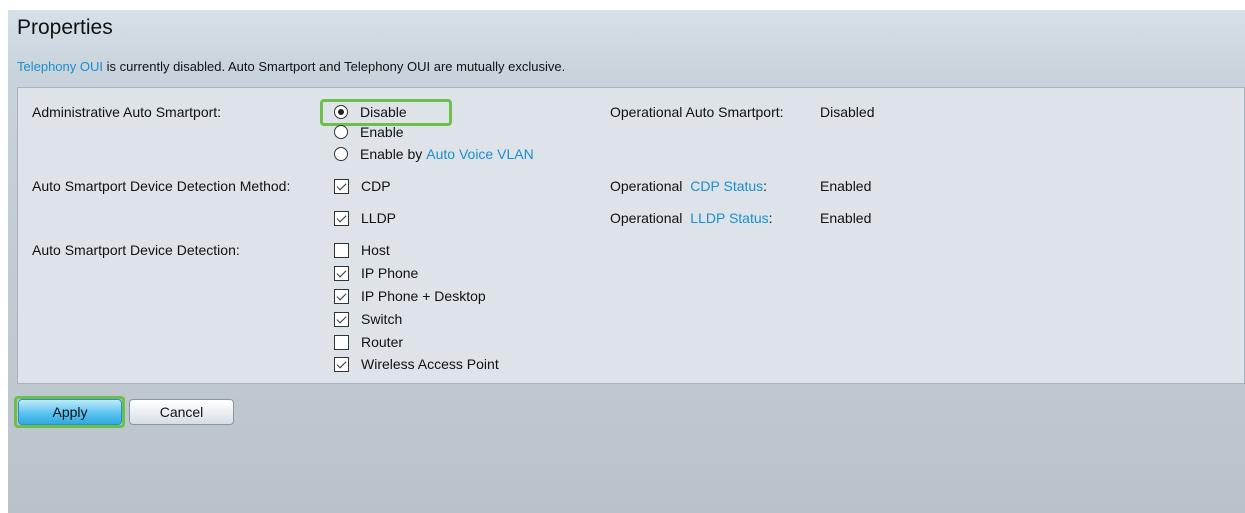 The height and width of the screenshot is (513, 1245). I want to click on checkbox-lldp: LLDP, so click(365, 218).